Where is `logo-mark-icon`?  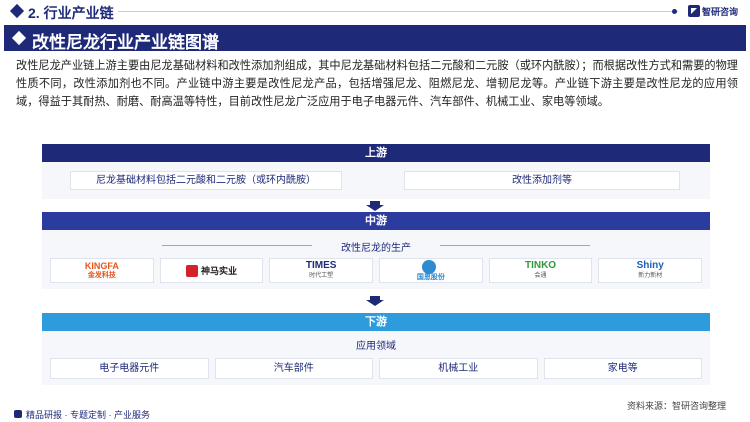 logo-mark-icon is located at coordinates (694, 11).